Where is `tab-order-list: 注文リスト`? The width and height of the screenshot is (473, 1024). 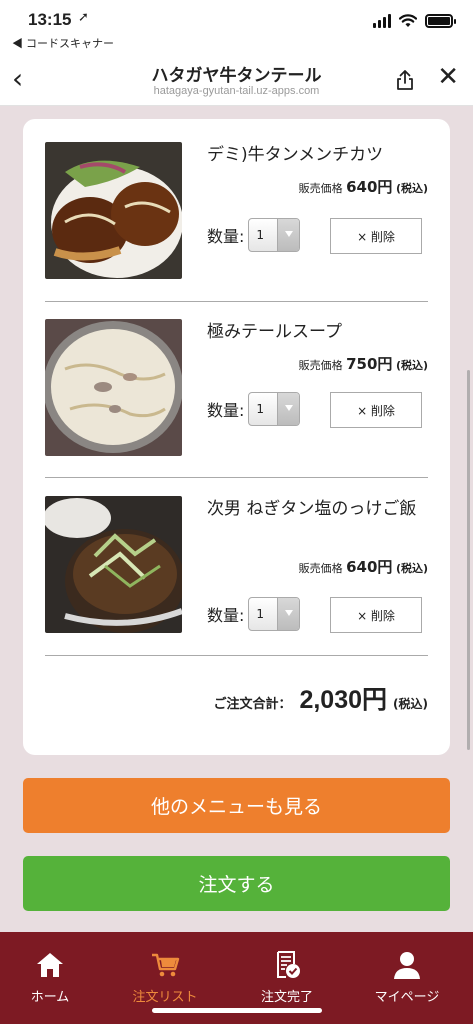
tab-order-list: 注文リスト is located at coordinates (165, 977).